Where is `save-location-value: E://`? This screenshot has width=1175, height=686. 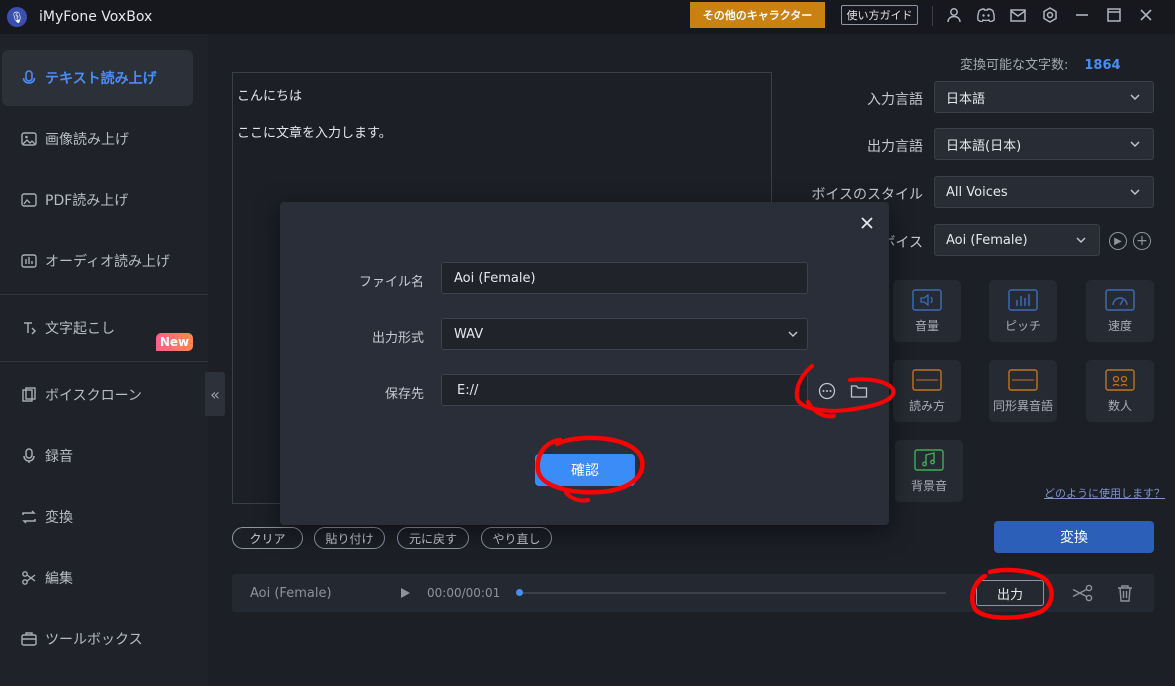
save-location-value: E:// is located at coordinates (468, 390).